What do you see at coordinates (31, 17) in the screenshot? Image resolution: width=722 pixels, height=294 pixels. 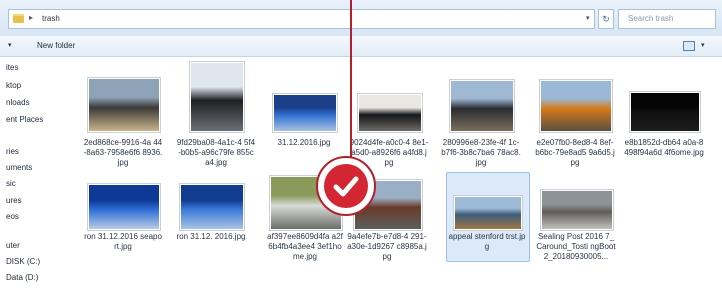 I see `breadcrumb-arrow-icon: ▸` at bounding box center [31, 17].